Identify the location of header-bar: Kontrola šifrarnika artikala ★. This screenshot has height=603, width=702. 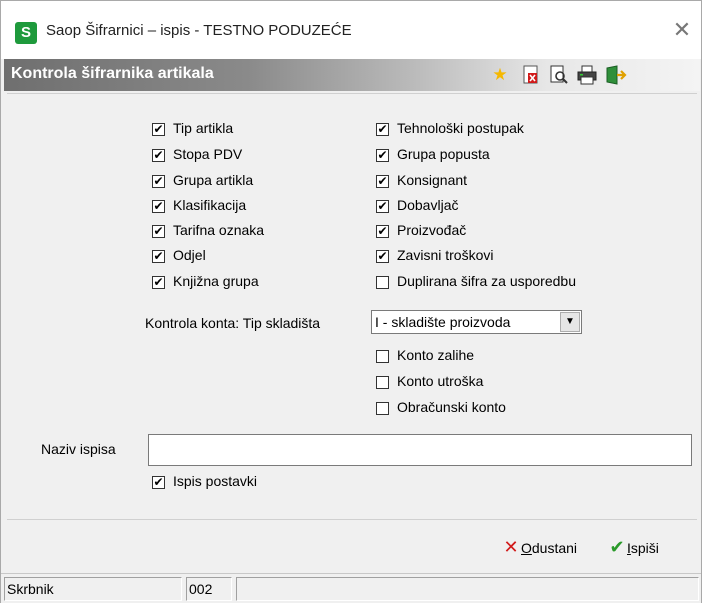
(352, 75).